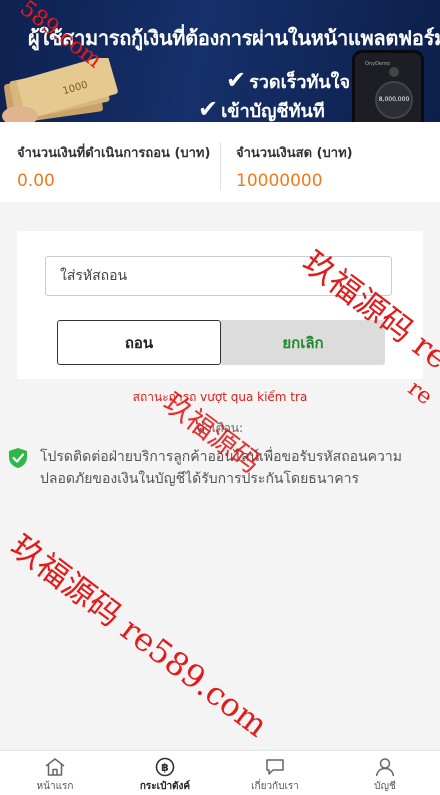 The height and width of the screenshot is (795, 440). What do you see at coordinates (377, 64) in the screenshot?
I see `phone-title: OnyDemo` at bounding box center [377, 64].